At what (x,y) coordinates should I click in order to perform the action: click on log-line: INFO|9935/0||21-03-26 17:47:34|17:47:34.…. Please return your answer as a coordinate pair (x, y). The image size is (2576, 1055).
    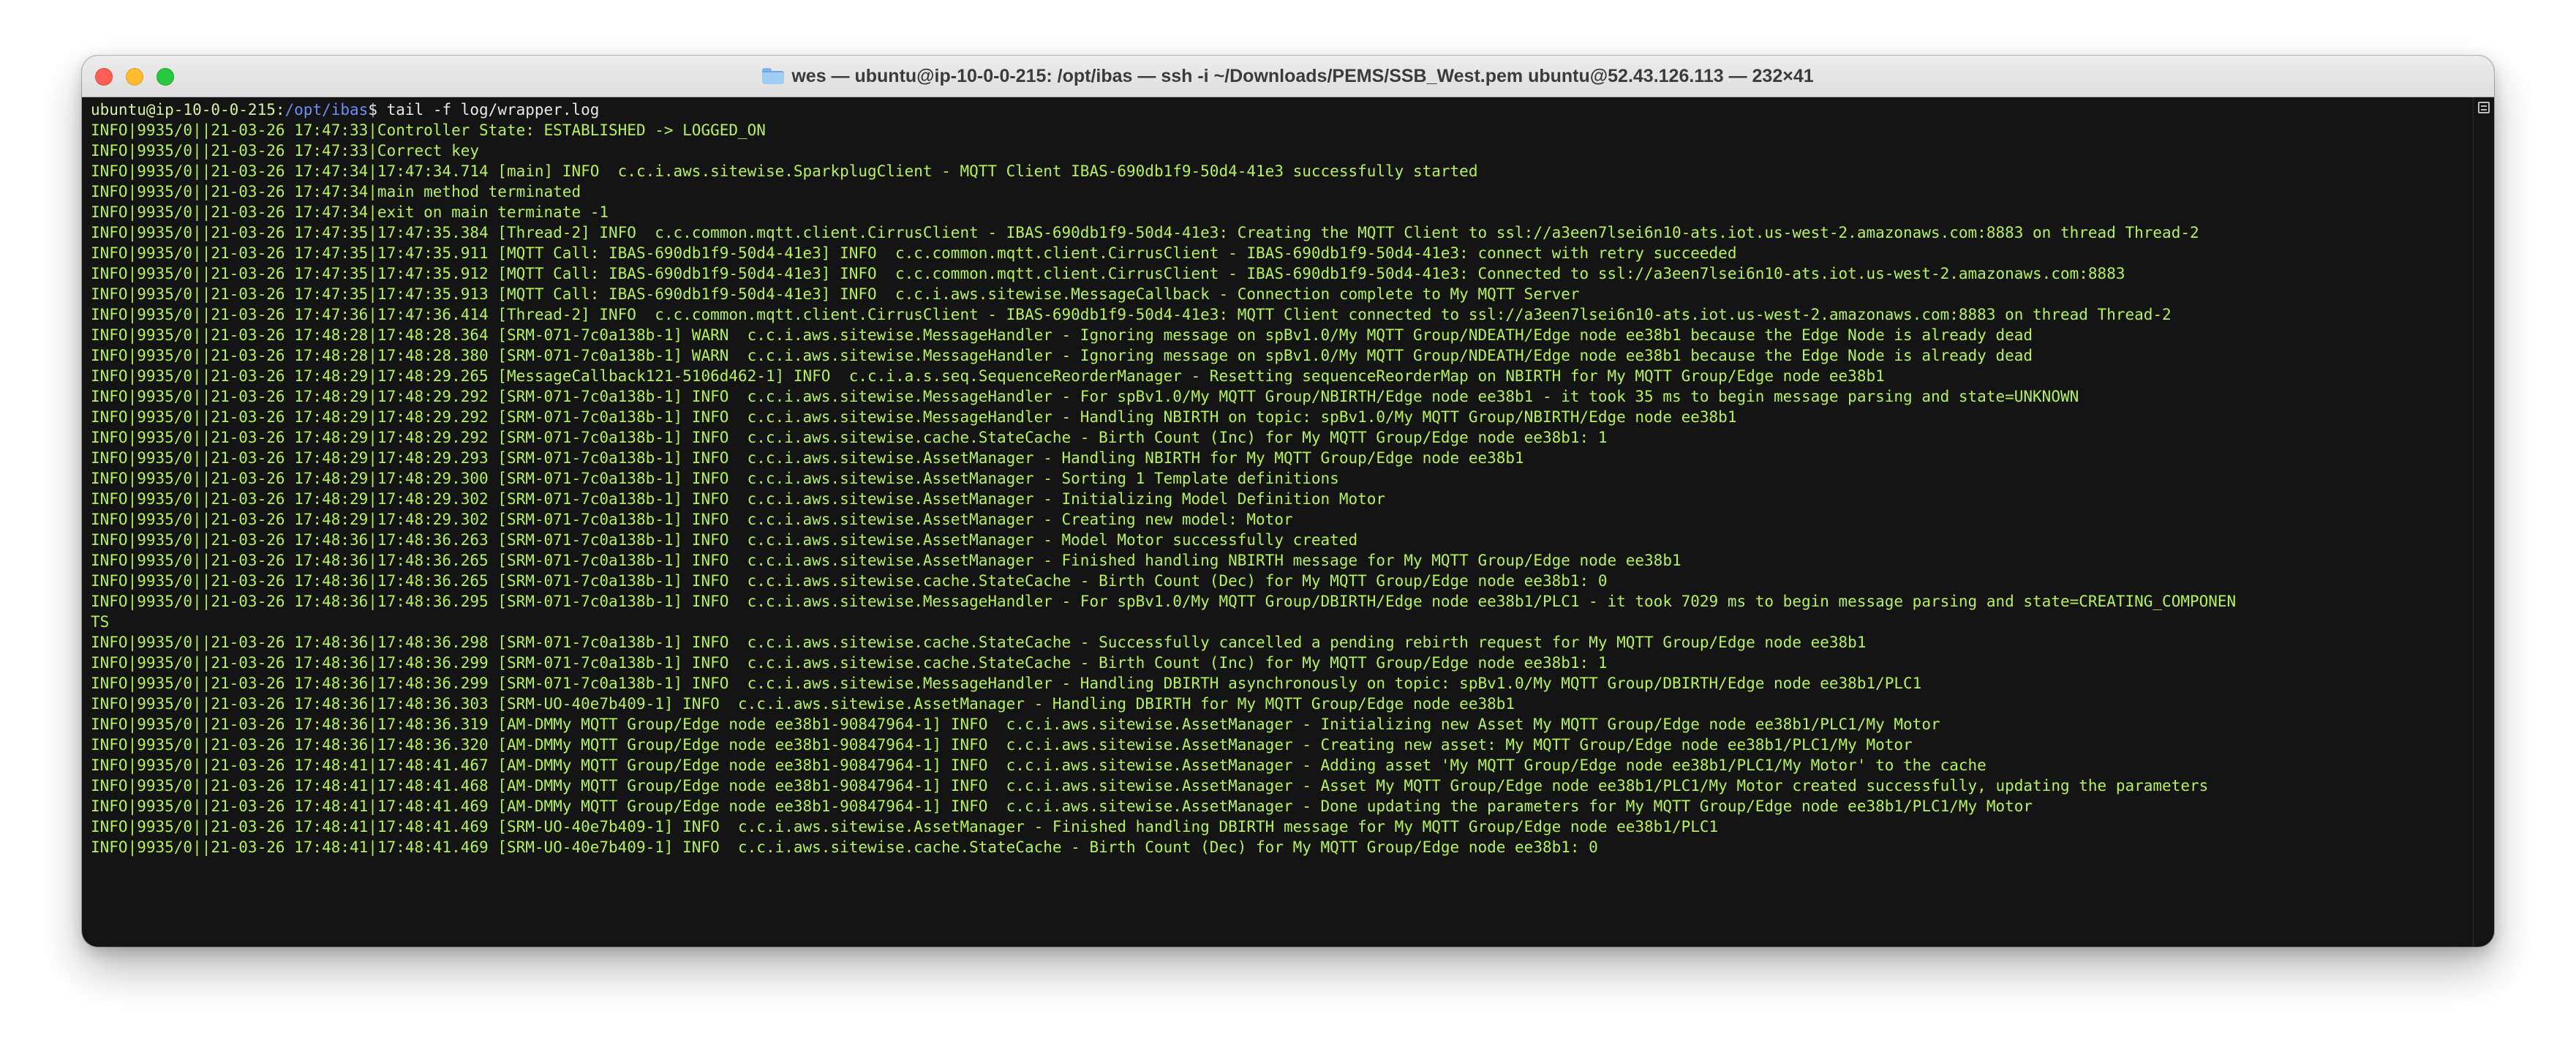
    Looking at the image, I should click on (784, 171).